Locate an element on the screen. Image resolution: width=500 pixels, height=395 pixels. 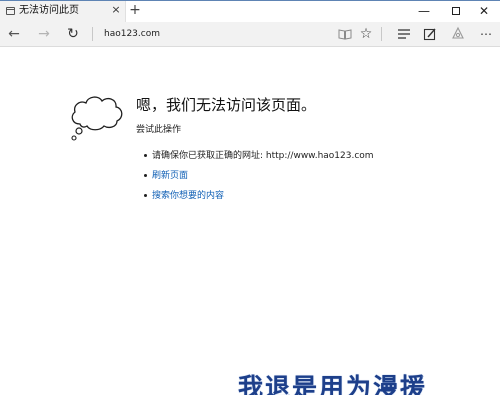
navigation-bar: ← → ↻ hao123.com ☆ ⋯ is located at coordinates (250, 34).